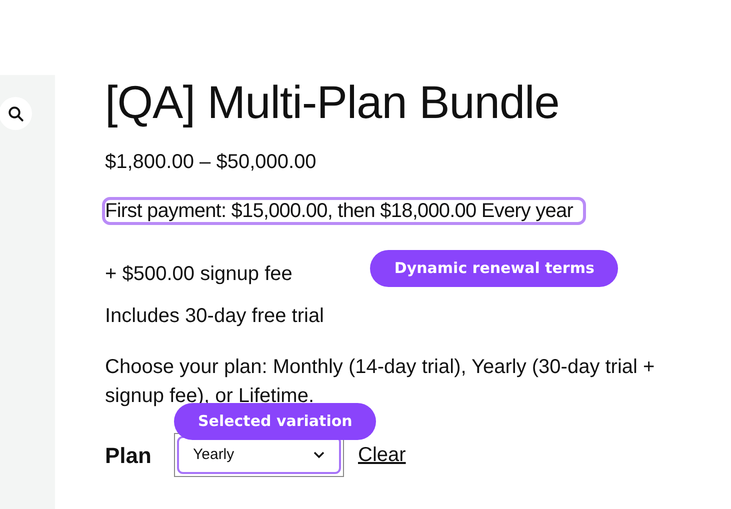  Describe the element at coordinates (259, 455) in the screenshot. I see `plan-select: Yearly` at that location.